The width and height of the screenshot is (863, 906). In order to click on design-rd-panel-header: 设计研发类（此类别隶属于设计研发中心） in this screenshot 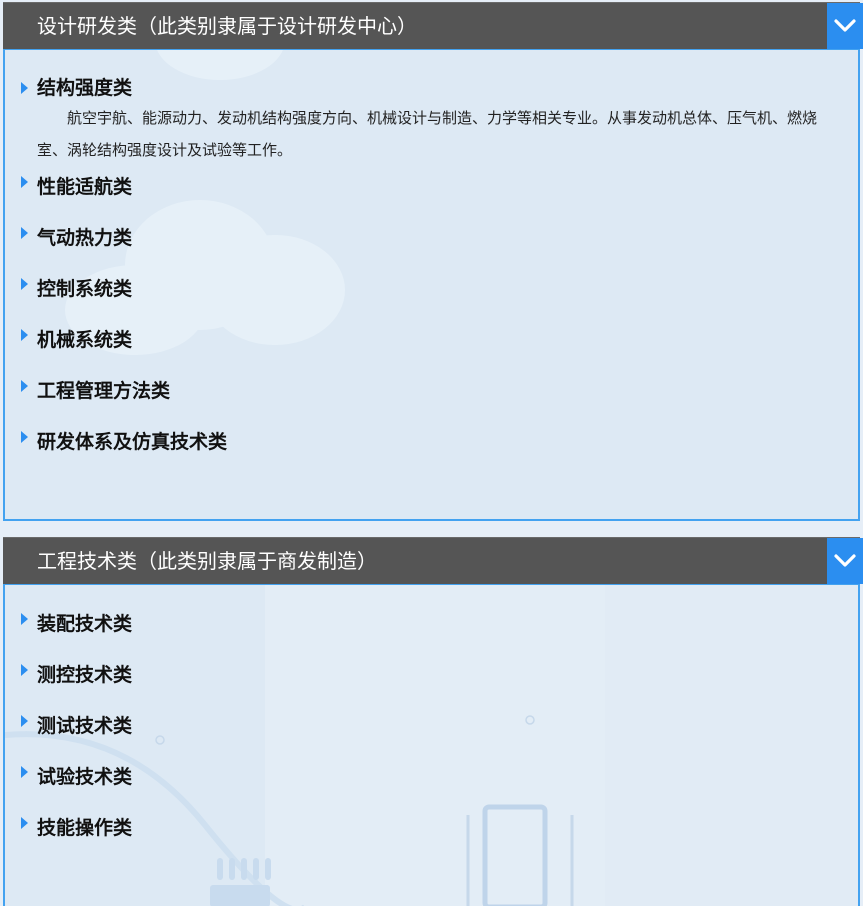, I will do `click(433, 25)`.